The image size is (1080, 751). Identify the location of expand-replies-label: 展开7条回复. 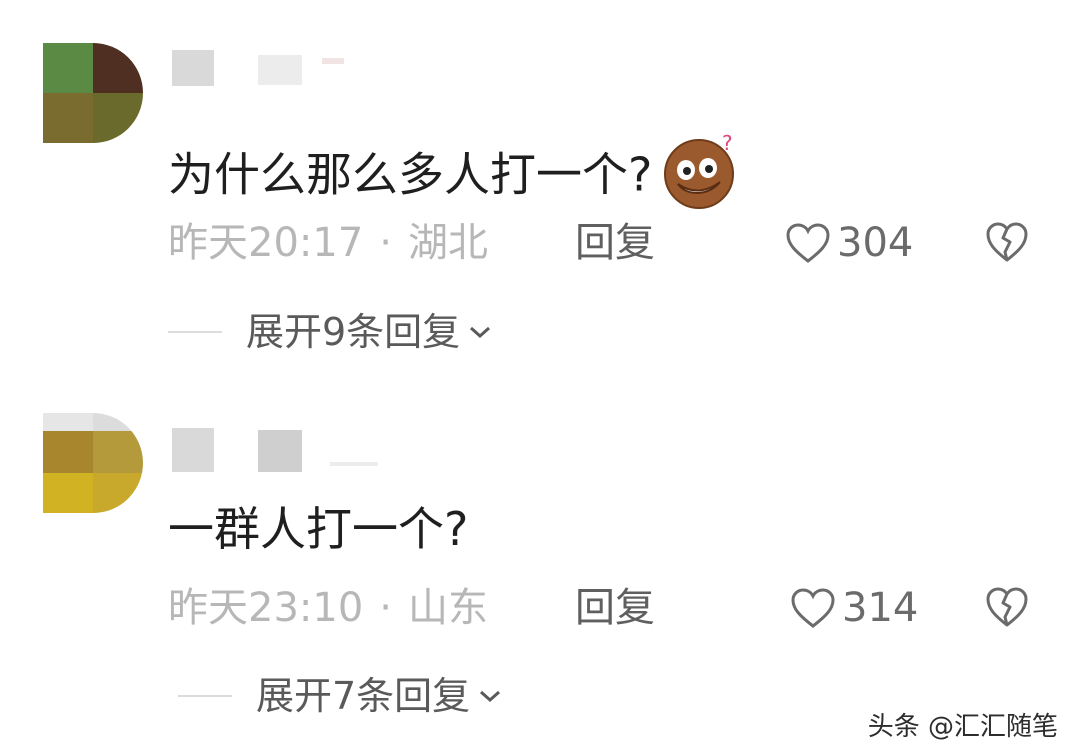
(363, 696).